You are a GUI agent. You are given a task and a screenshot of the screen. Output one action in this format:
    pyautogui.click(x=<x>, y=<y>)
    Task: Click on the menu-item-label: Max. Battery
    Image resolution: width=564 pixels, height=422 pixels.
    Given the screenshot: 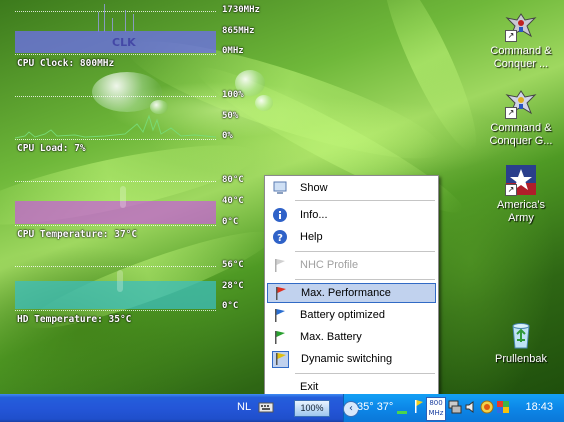 What is the action you would take?
    pyautogui.click(x=331, y=337)
    